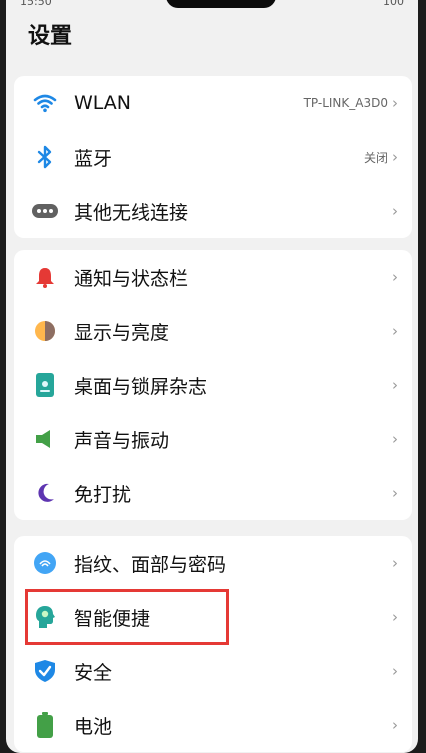  I want to click on settings-item-bluetooth: 蓝牙 关闭 ›, so click(213, 157).